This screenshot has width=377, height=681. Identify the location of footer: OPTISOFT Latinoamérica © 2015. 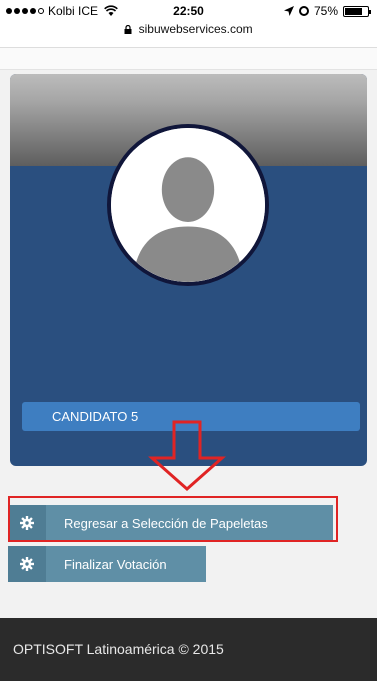
(188, 649).